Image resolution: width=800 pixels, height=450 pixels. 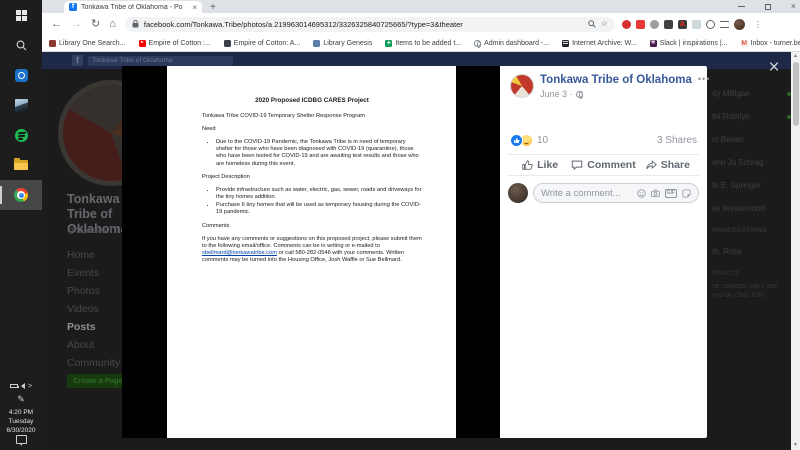 I want to click on start-button, so click(x=21, y=15).